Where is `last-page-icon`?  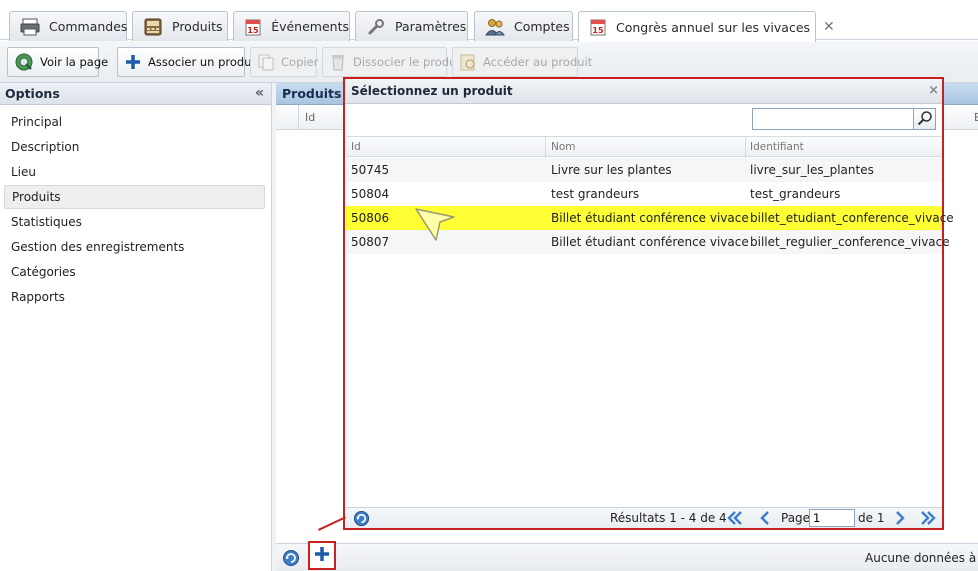 last-page-icon is located at coordinates (928, 518).